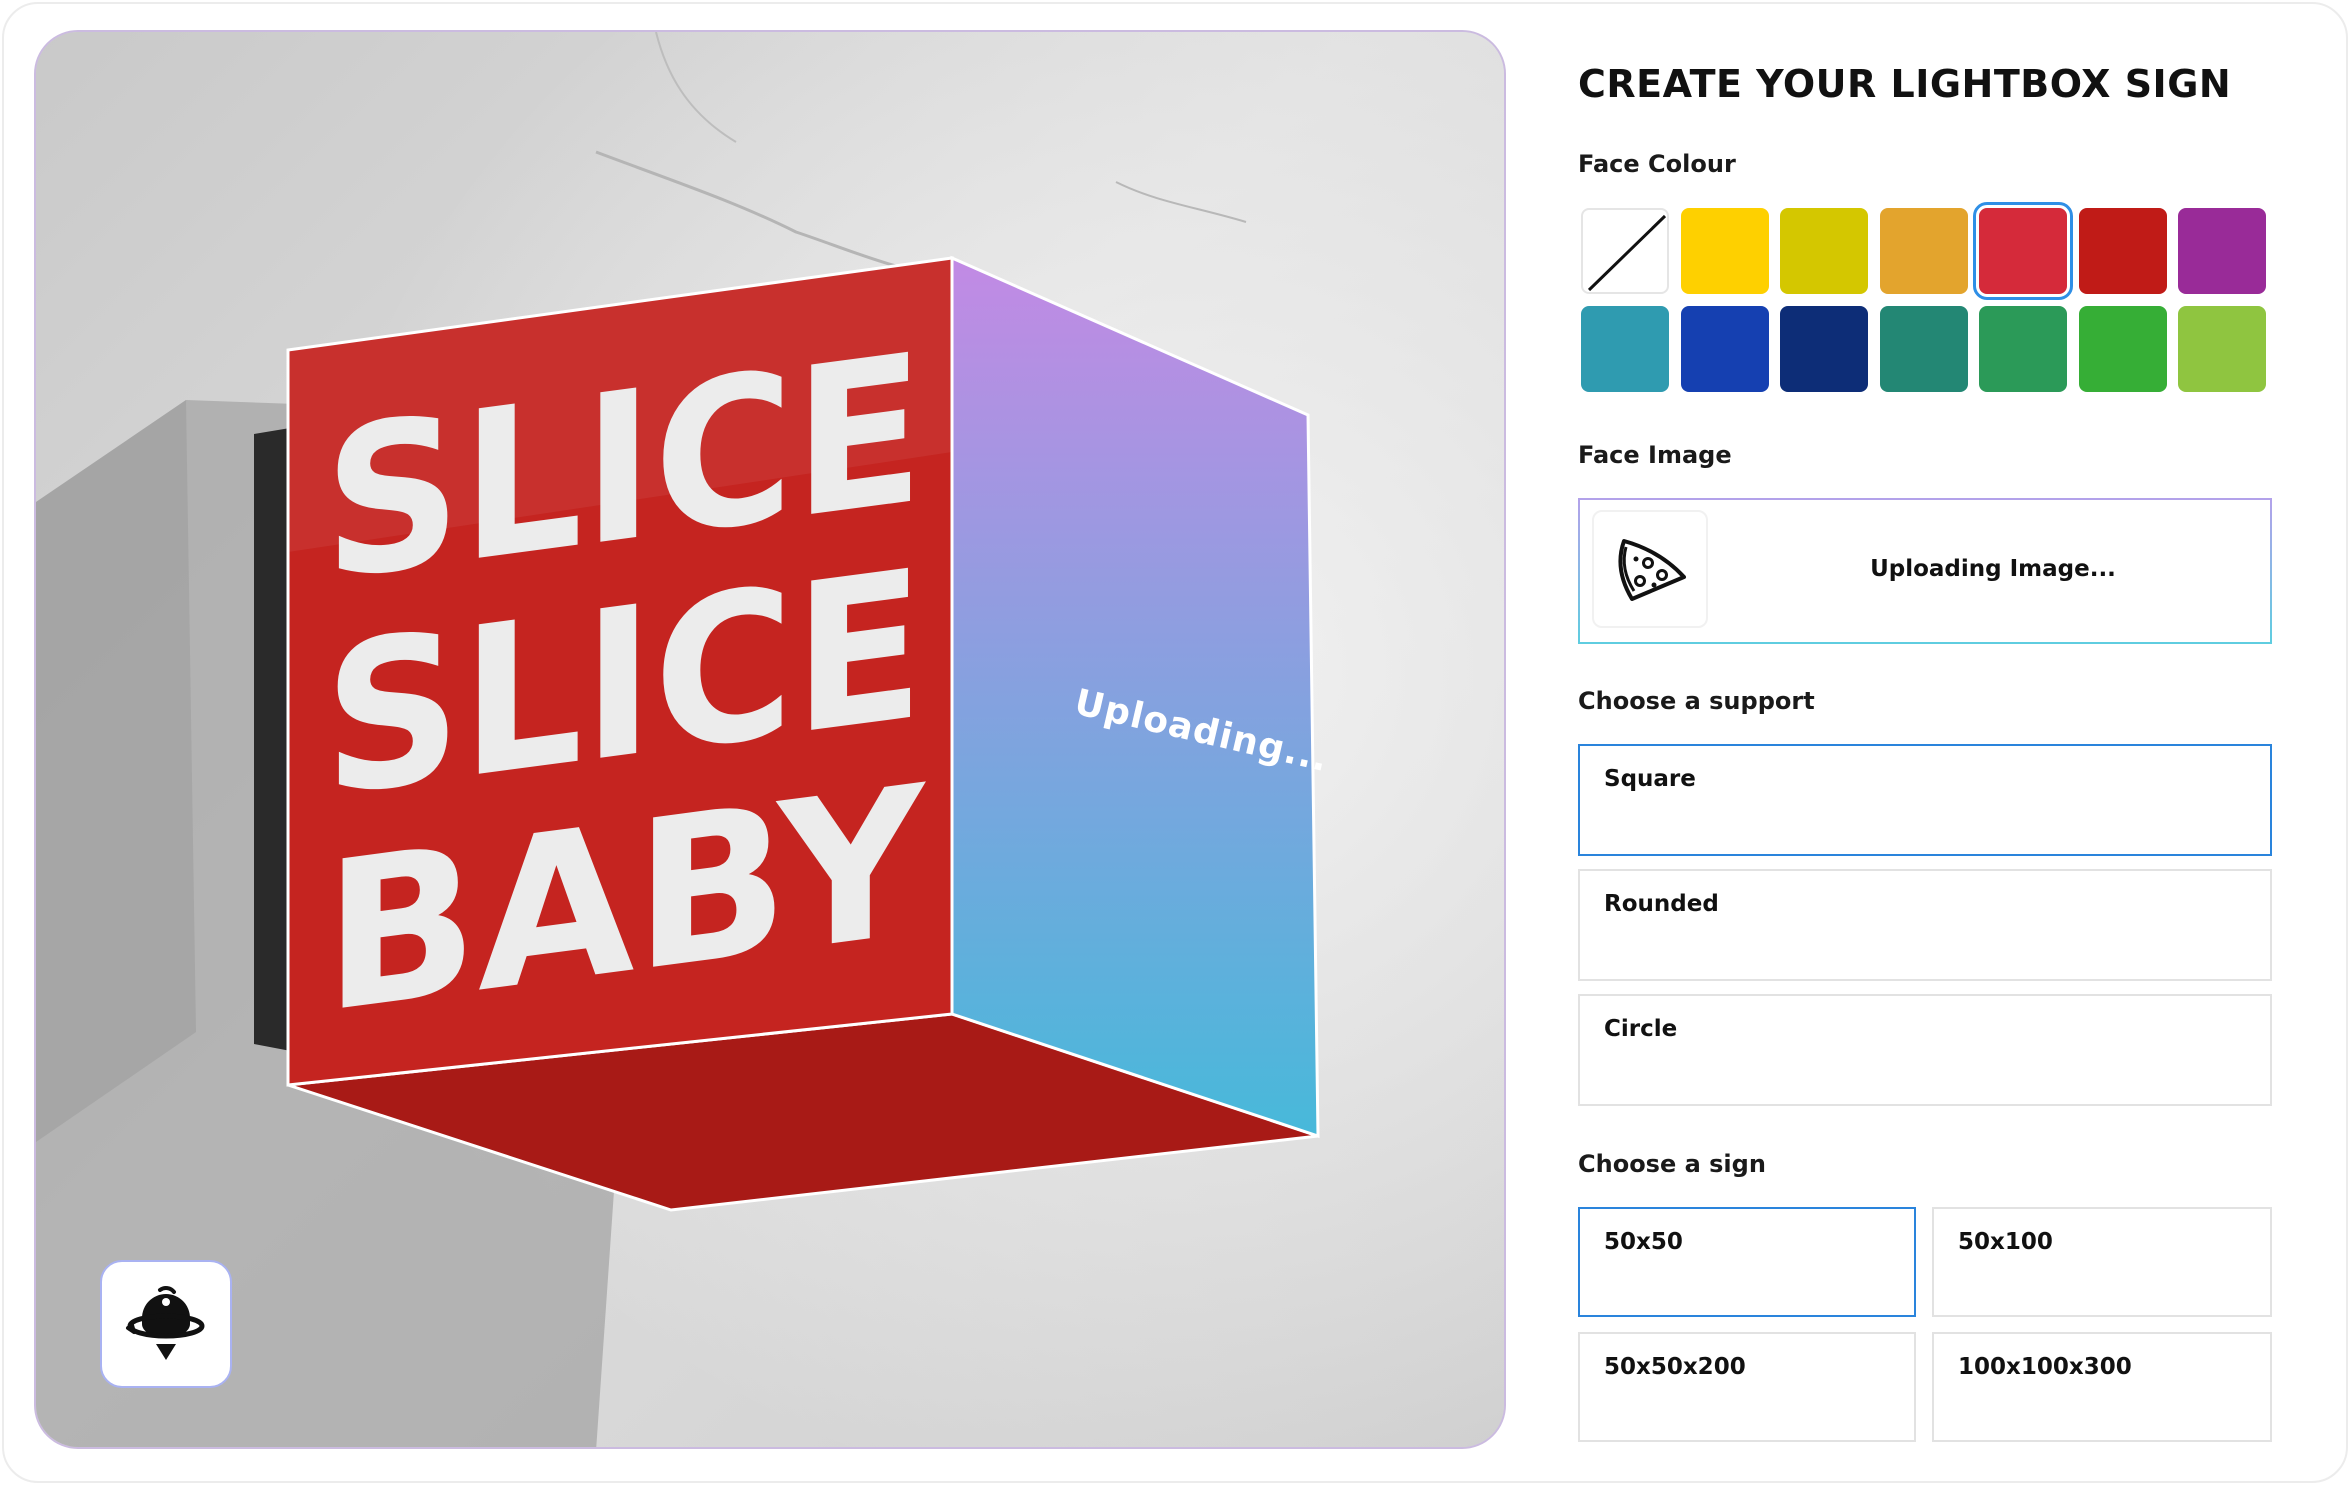 This screenshot has height=1487, width=2352. I want to click on support-option-square: Square, so click(1925, 800).